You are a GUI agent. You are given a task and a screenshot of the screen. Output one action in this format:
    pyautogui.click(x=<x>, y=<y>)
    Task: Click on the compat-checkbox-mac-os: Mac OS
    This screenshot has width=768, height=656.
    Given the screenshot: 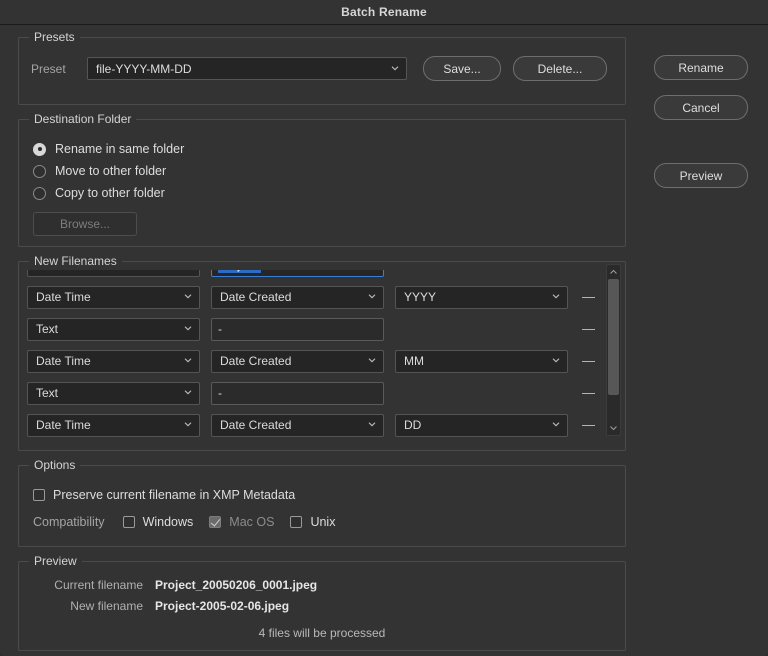 What is the action you would take?
    pyautogui.click(x=241, y=522)
    